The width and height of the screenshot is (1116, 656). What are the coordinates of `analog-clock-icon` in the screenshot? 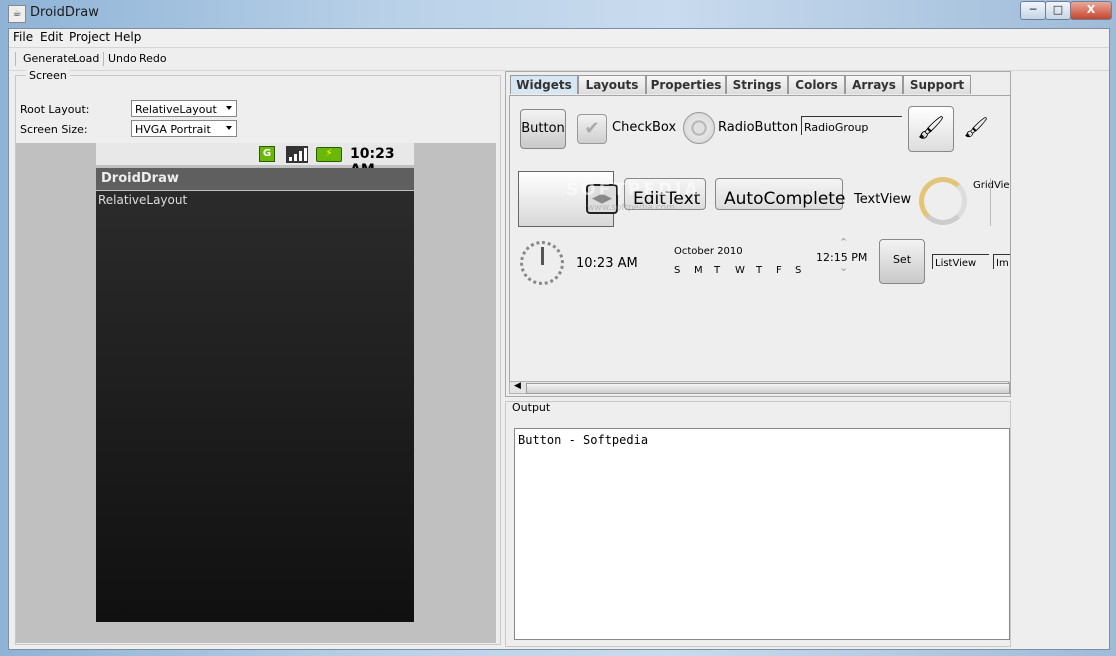 It's located at (542, 263).